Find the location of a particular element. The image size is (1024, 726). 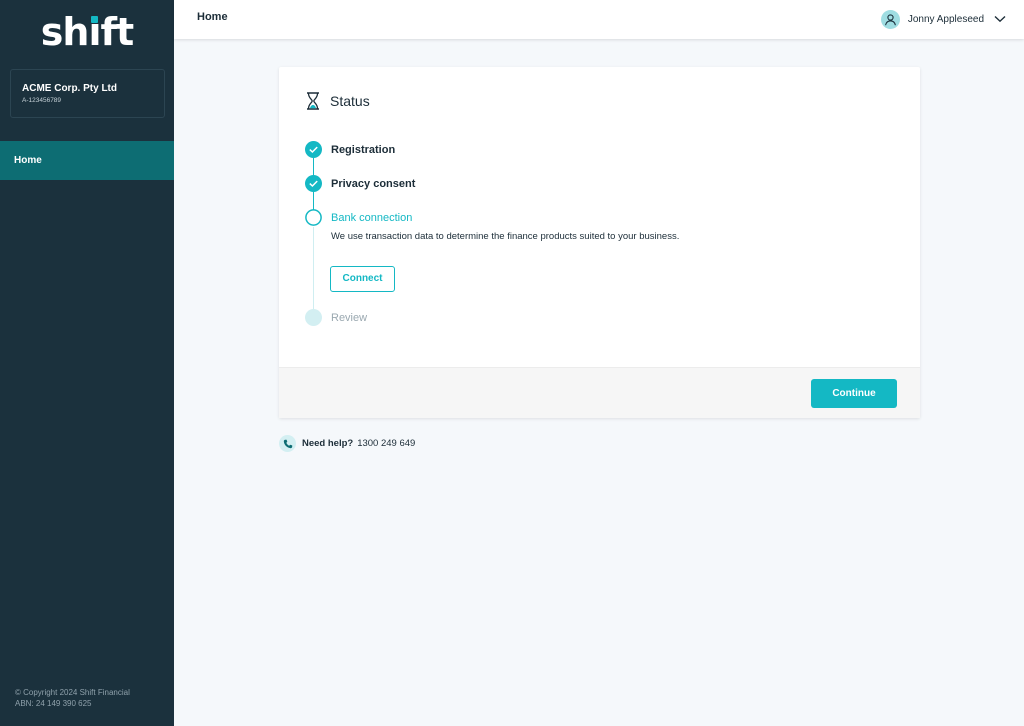

connect-button: Connect is located at coordinates (362, 279).